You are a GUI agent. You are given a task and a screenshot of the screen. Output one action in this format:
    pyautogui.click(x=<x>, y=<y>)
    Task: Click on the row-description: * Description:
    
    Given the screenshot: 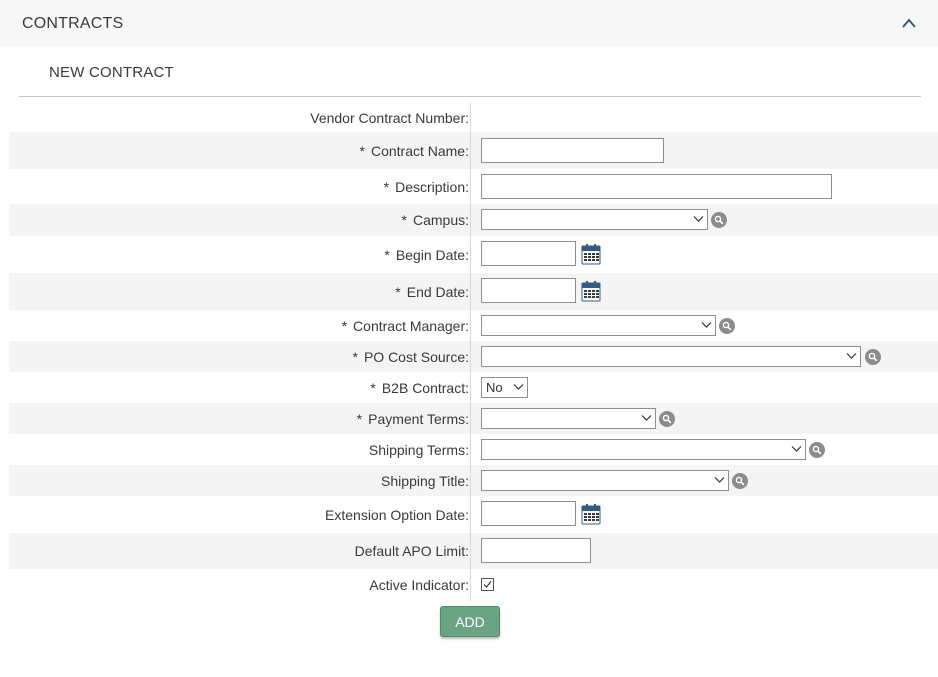 What is the action you would take?
    pyautogui.click(x=473, y=186)
    